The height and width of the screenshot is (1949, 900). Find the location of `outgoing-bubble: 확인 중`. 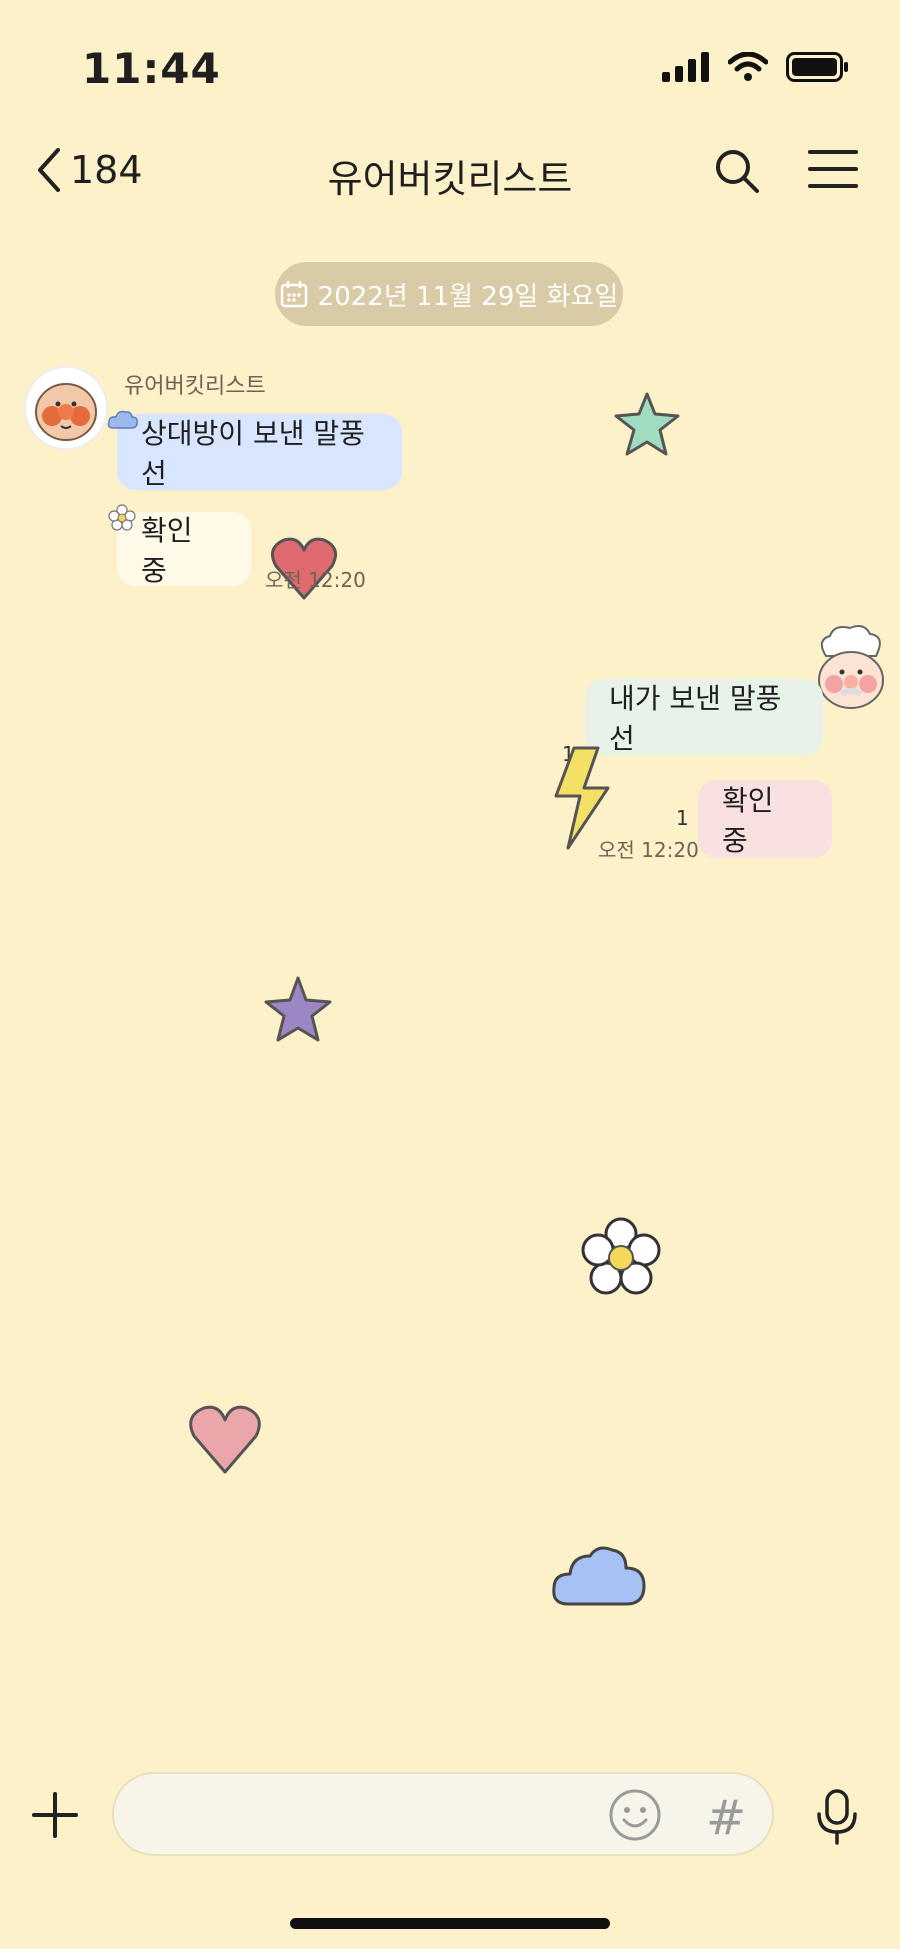

outgoing-bubble: 확인 중 is located at coordinates (765, 819).